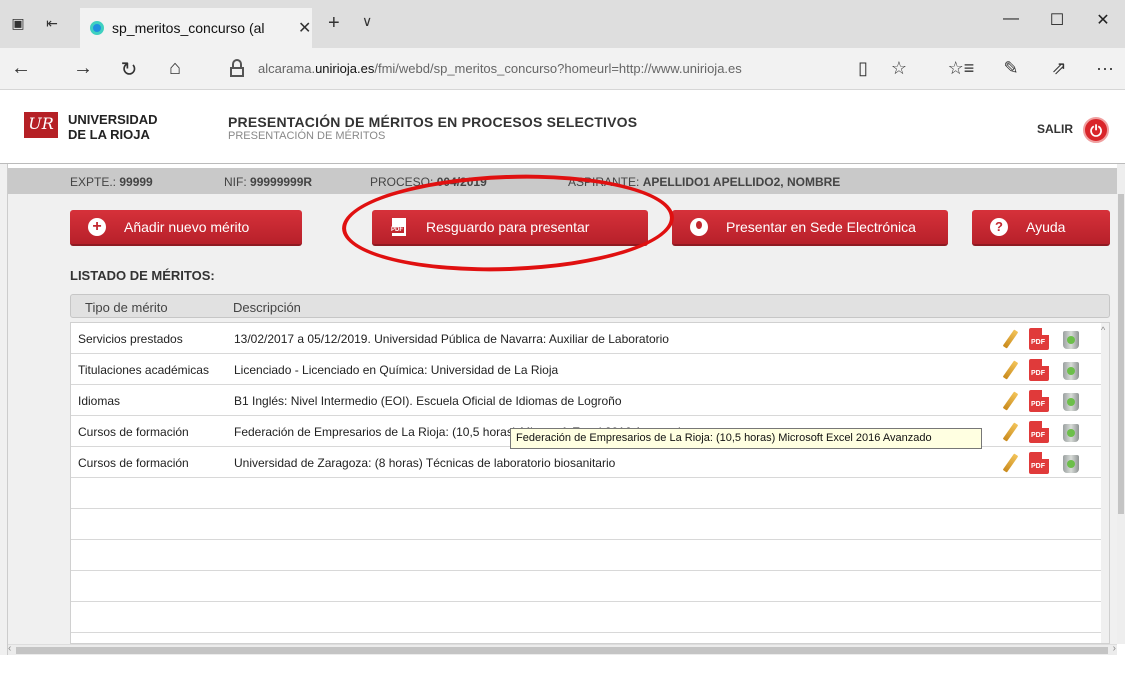 Image resolution: width=1125 pixels, height=700 pixels. What do you see at coordinates (1121, 354) in the screenshot?
I see `page-scroll-thumb` at bounding box center [1121, 354].